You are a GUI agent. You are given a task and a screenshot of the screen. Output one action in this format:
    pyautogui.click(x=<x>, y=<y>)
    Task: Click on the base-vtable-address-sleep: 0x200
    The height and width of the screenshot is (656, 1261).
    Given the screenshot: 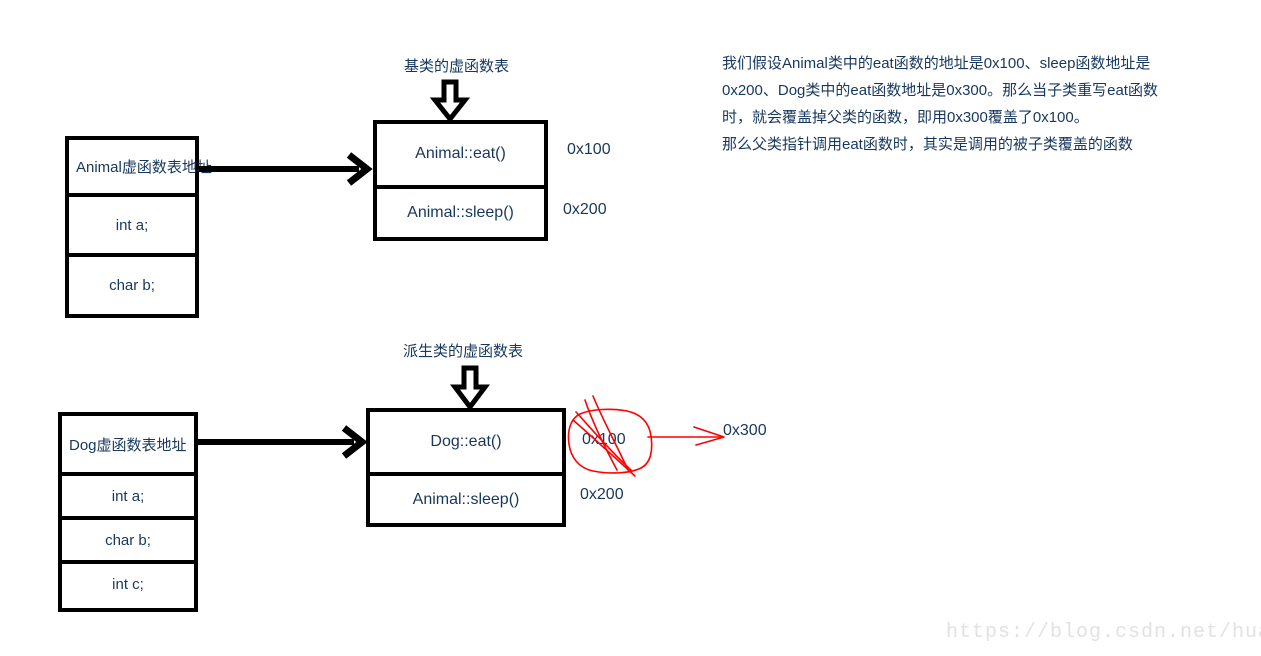 What is the action you would take?
    pyautogui.click(x=585, y=209)
    